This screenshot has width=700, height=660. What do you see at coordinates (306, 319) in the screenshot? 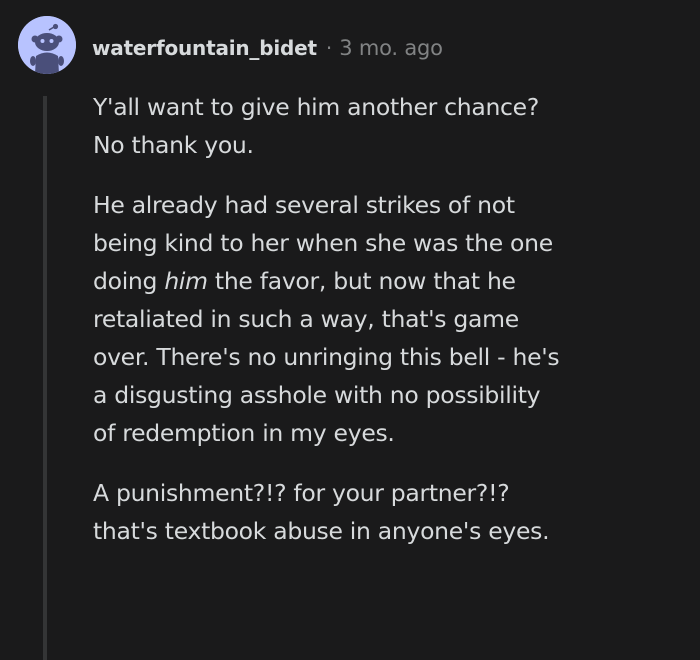
I see `text-line: retaliated in such a way, that's game` at bounding box center [306, 319].